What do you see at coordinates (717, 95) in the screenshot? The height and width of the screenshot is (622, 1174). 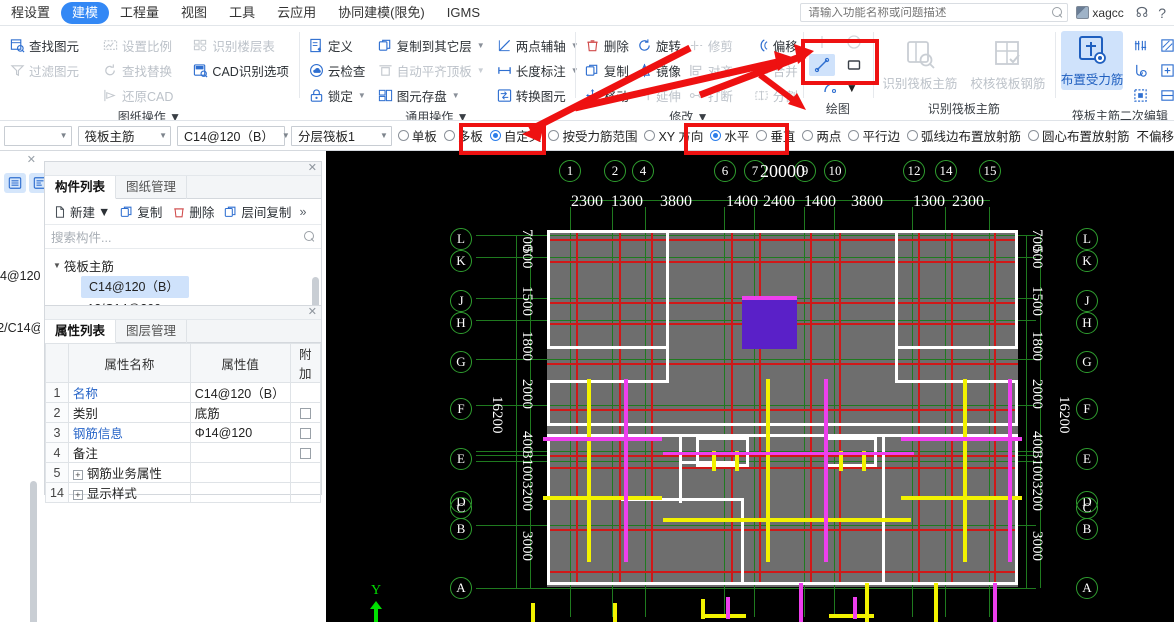 I see `cmd-break: 打断` at bounding box center [717, 95].